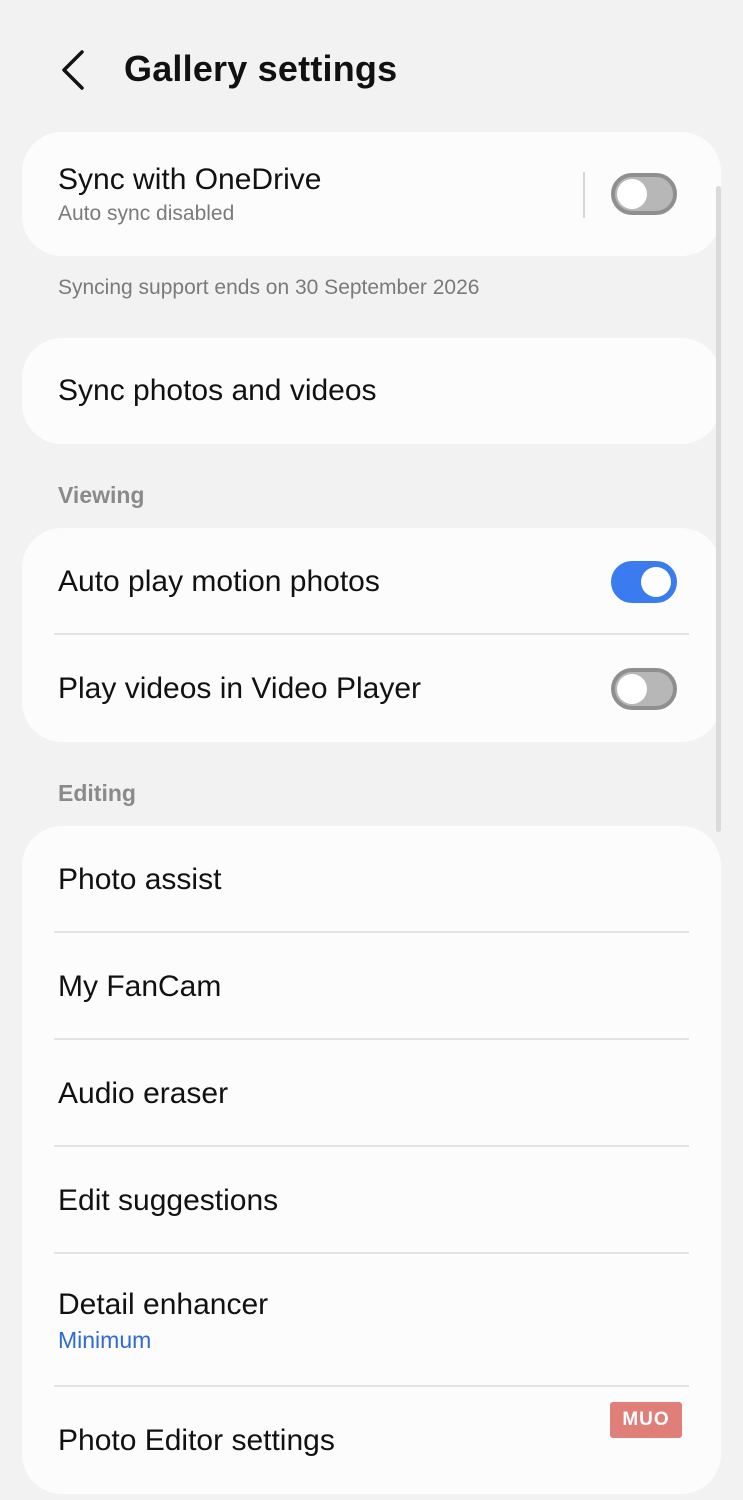 The height and width of the screenshot is (1500, 743). Describe the element at coordinates (371, 688) in the screenshot. I see `play-videos-row: Play videos in Video Player` at that location.